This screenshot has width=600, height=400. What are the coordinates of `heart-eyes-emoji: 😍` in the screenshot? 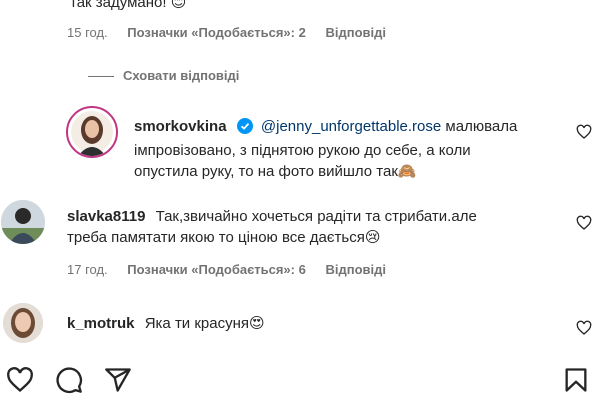 It's located at (257, 323).